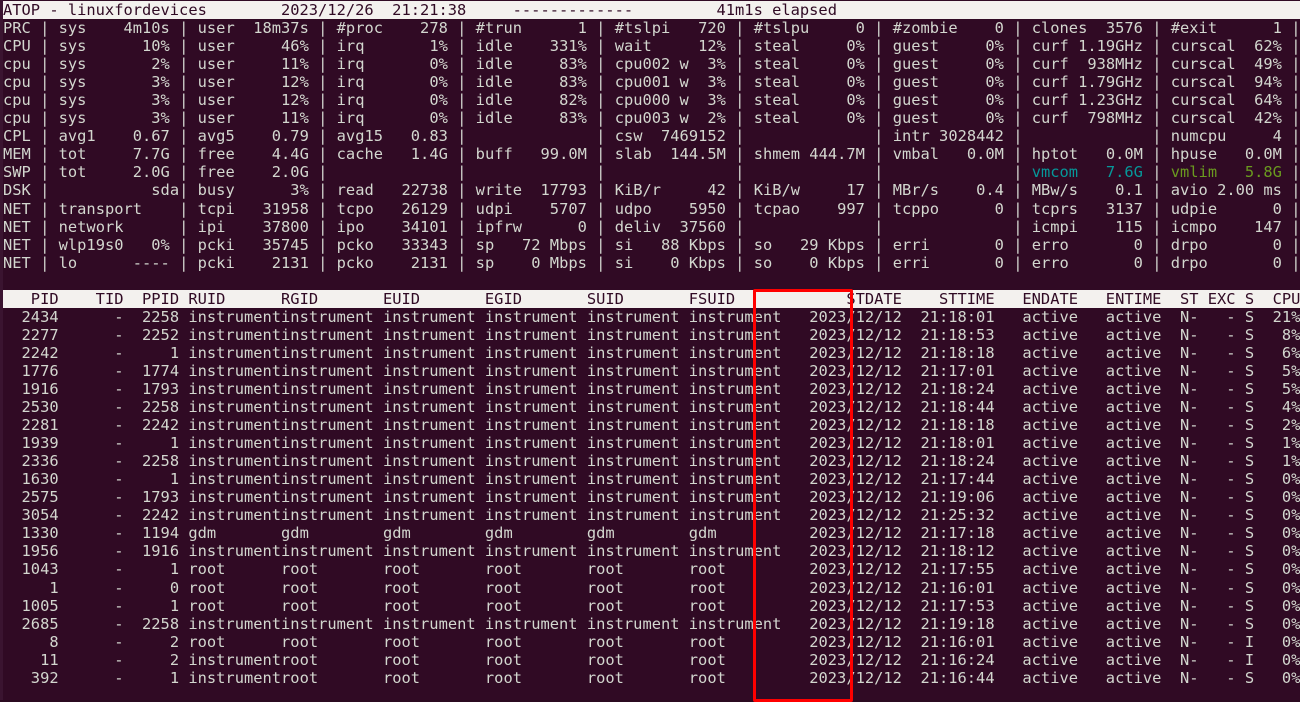 The height and width of the screenshot is (702, 1300). I want to click on sysline-field-hptot: hptot 0.0M, so click(1087, 154).